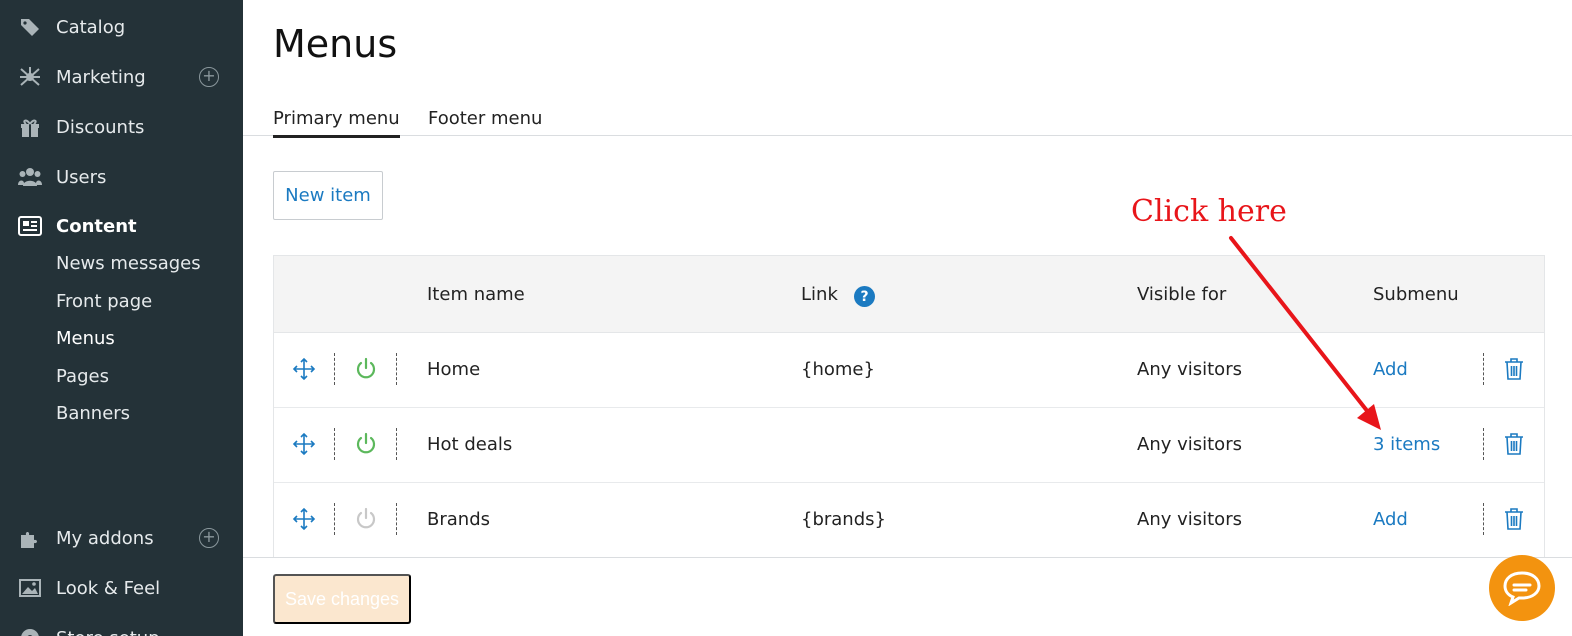 This screenshot has height=636, width=1572. What do you see at coordinates (907, 119) in the screenshot?
I see `tab-bar: Primary menu Footer menu` at bounding box center [907, 119].